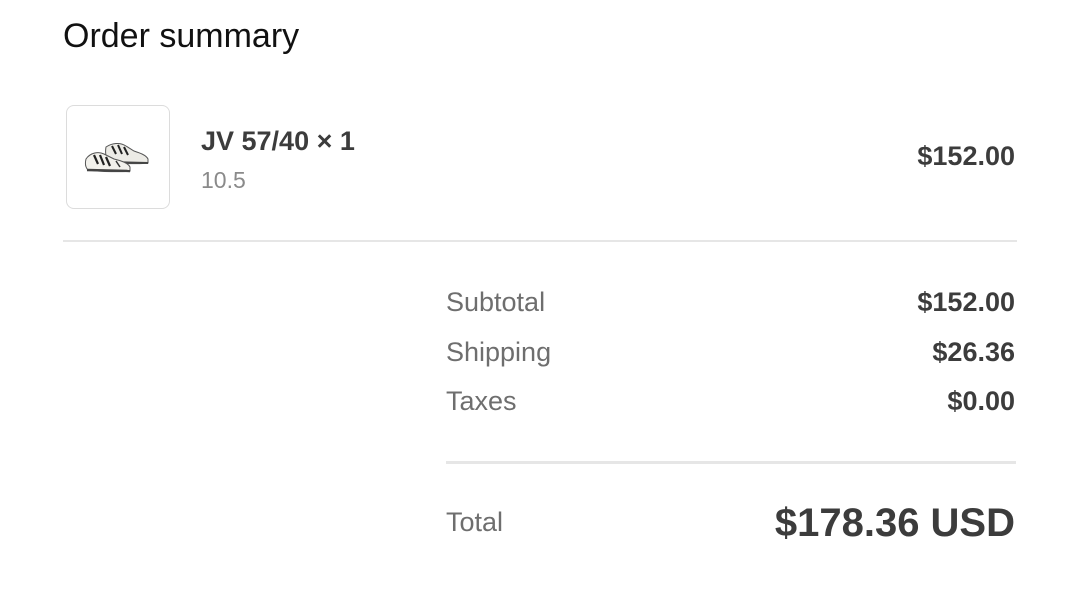 Image resolution: width=1080 pixels, height=589 pixels. I want to click on shipping-value: $26.36, so click(973, 352).